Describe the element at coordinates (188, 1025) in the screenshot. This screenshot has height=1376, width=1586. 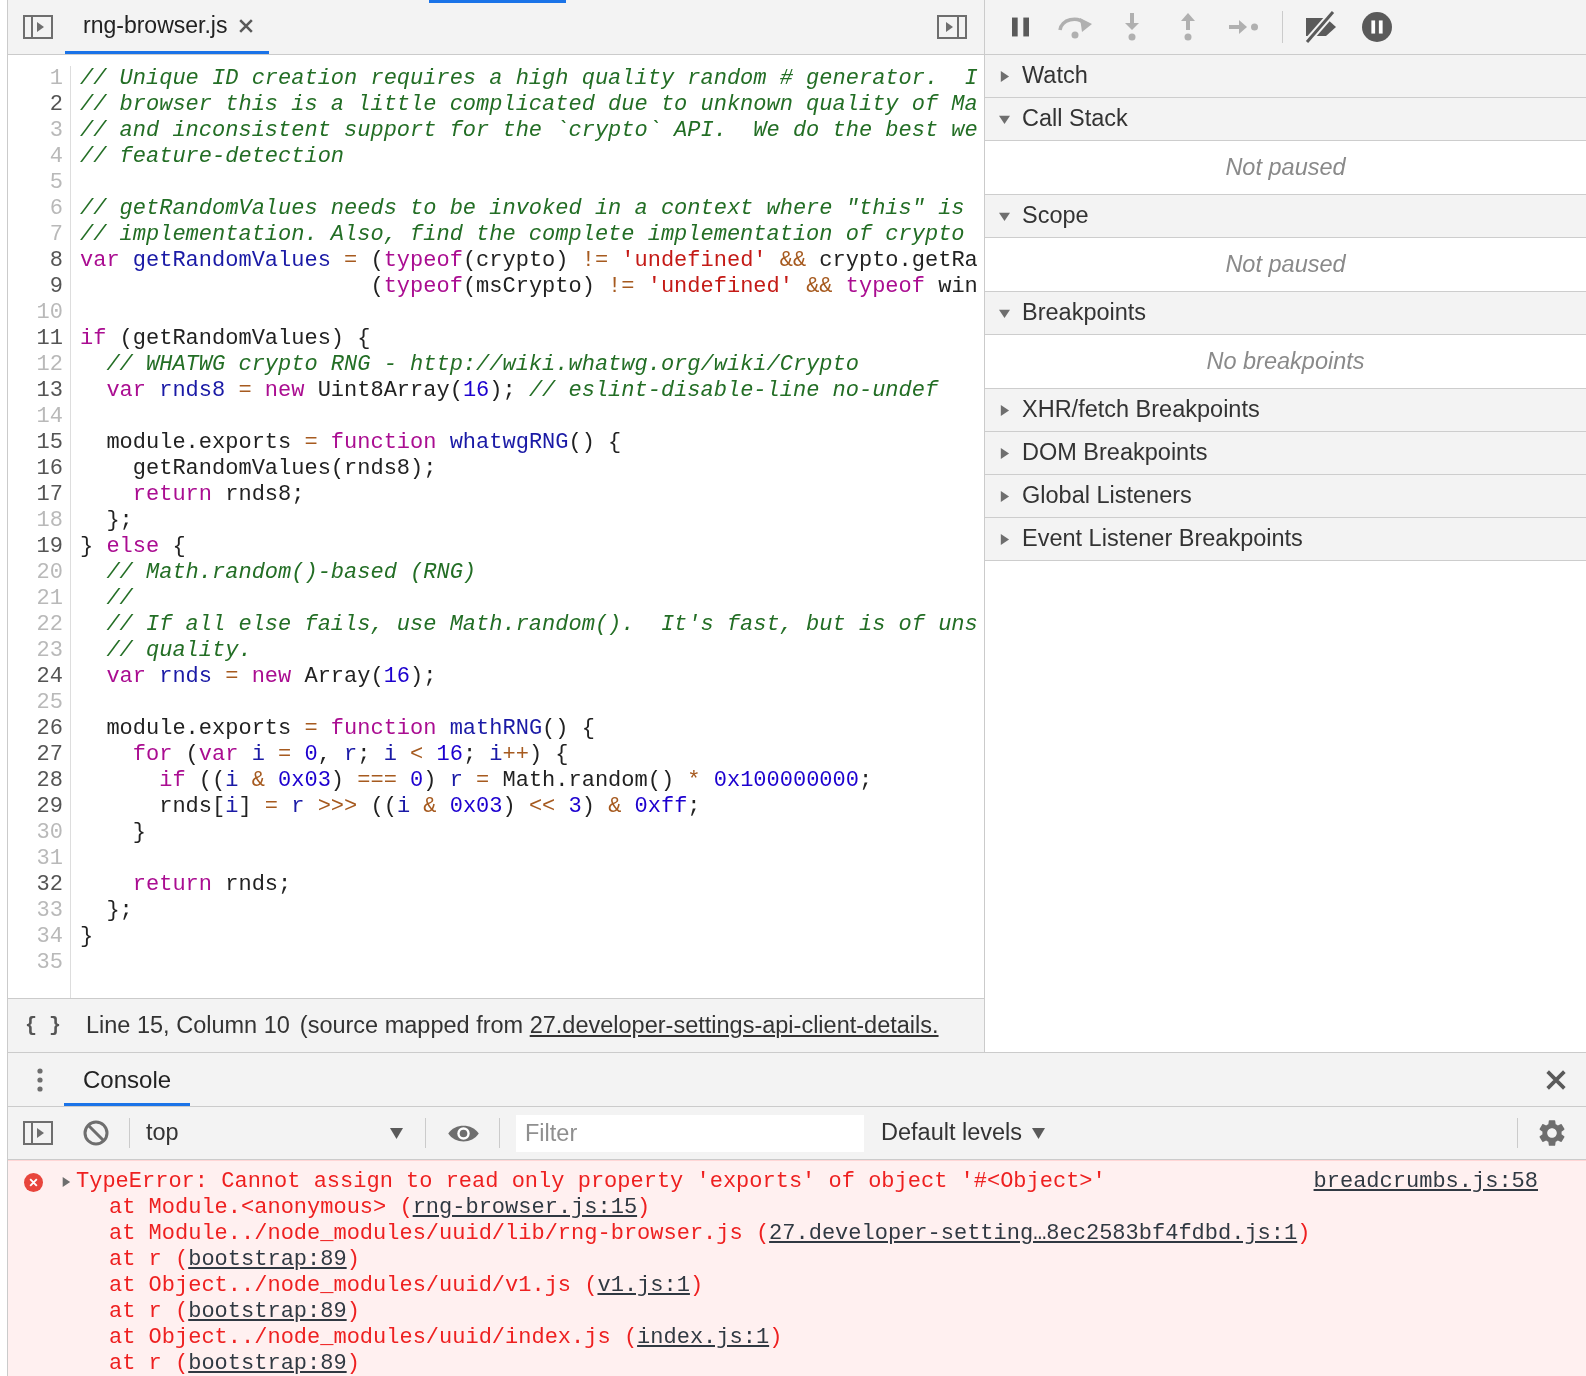
I see `cursor-position: Line 15, Column 10` at that location.